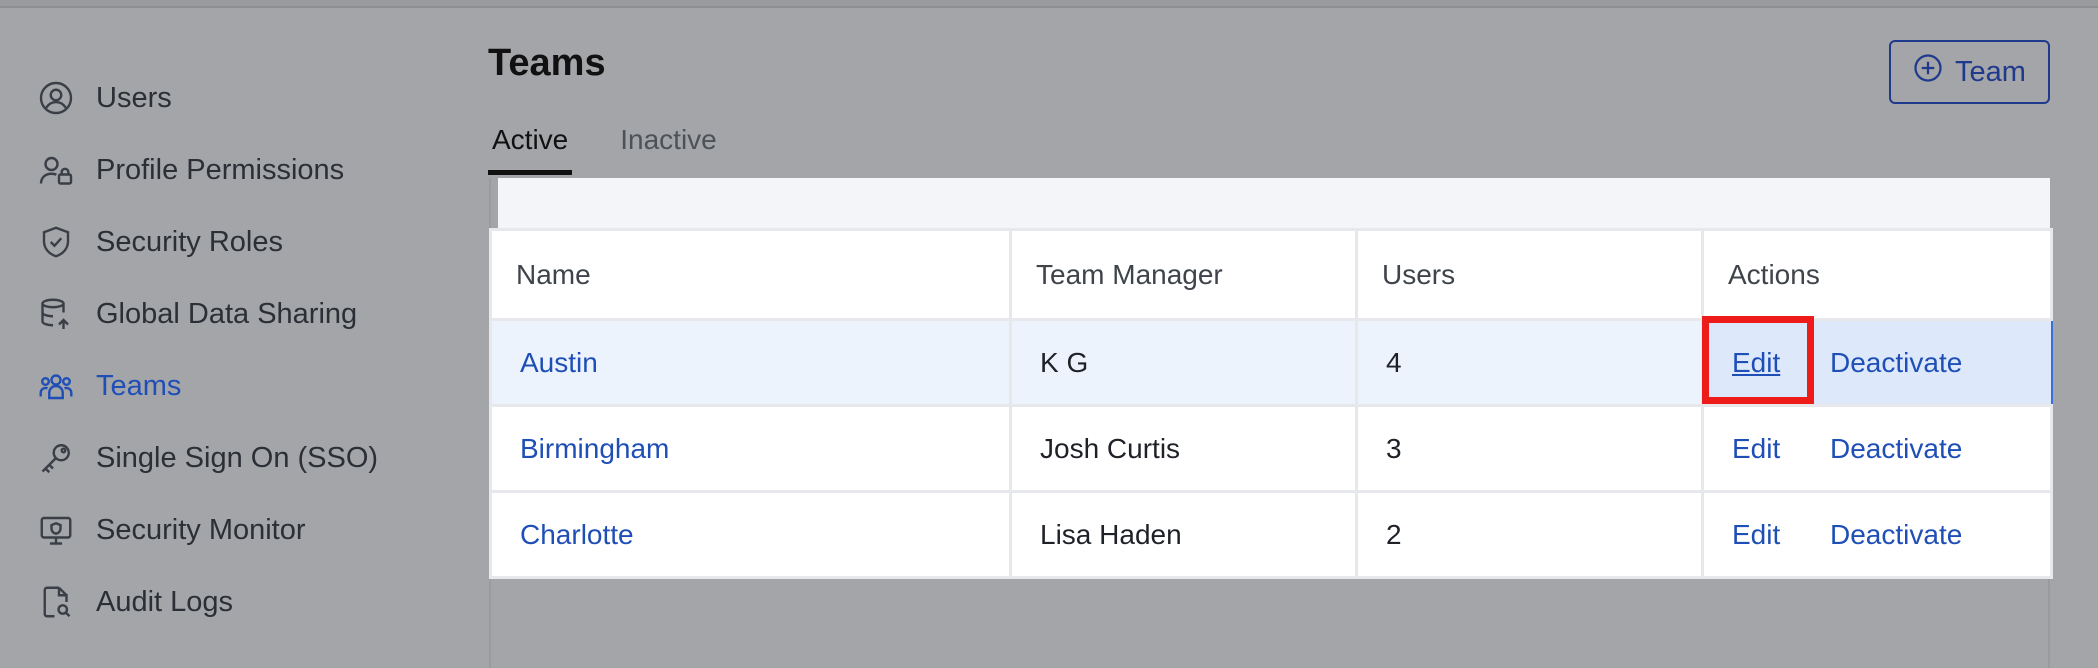 The height and width of the screenshot is (668, 2098). What do you see at coordinates (750, 534) in the screenshot?
I see `team-name-cell: Charlotte` at bounding box center [750, 534].